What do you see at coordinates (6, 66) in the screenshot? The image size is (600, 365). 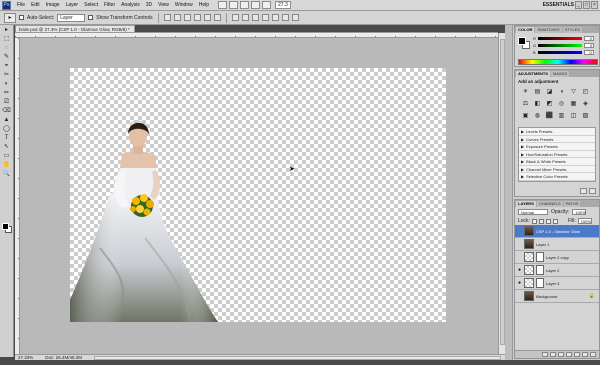 I see `crop-tool-icon: ⌖` at bounding box center [6, 66].